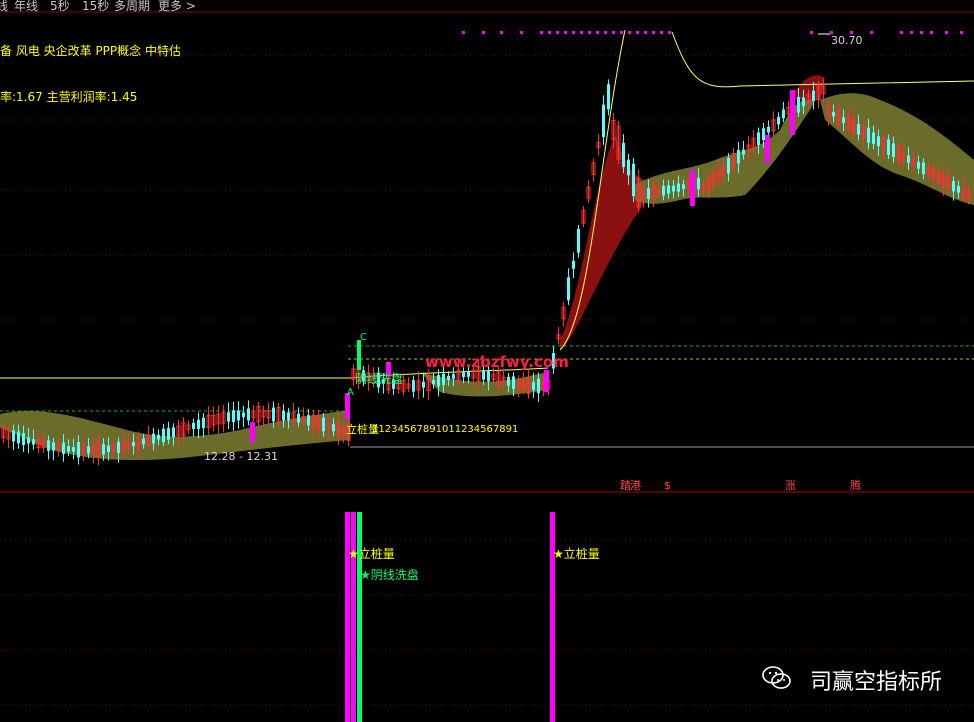 This screenshot has height=722, width=974. Describe the element at coordinates (776, 677) in the screenshot. I see `wechat-icon` at that location.